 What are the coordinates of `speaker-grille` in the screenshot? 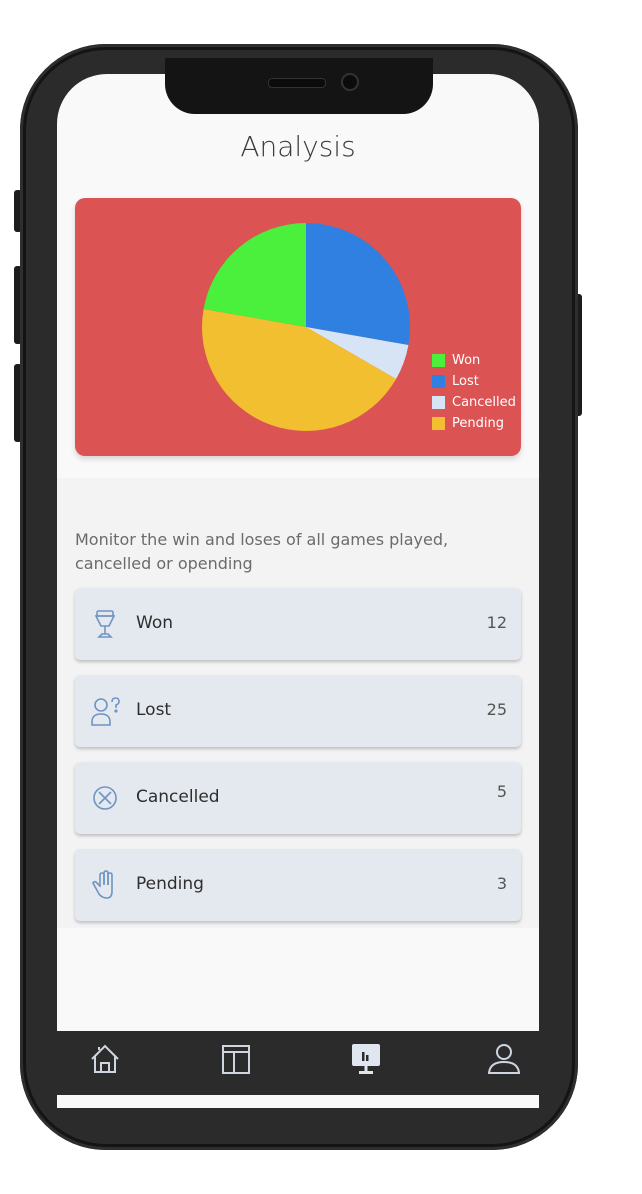 It's located at (297, 83).